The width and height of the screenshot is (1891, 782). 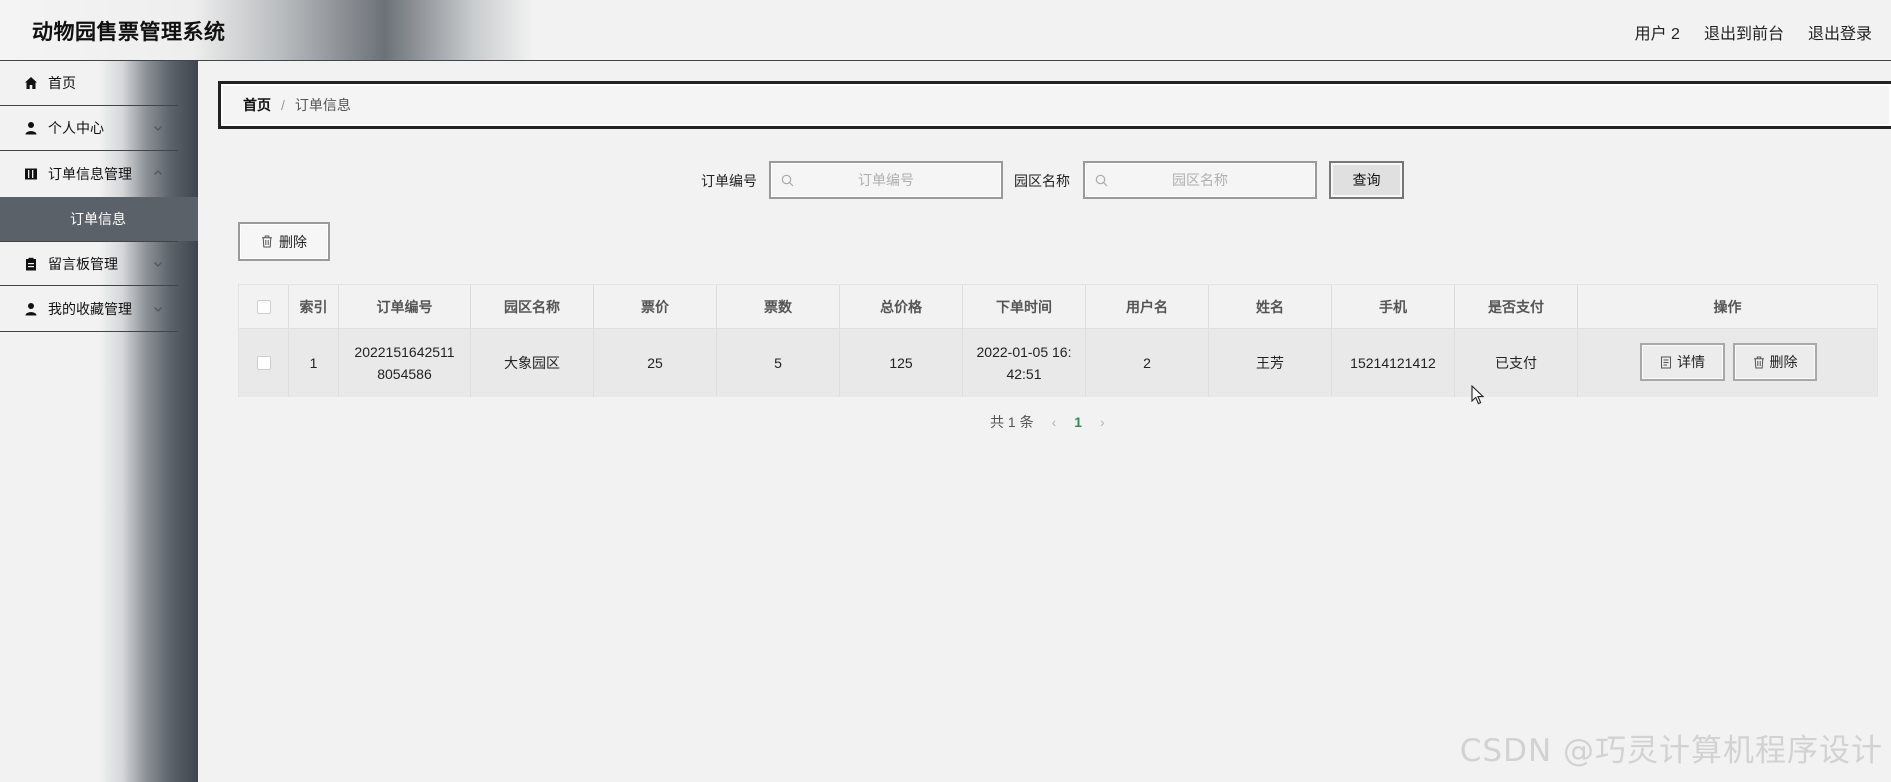 I want to click on top-header: 动物园售票管理系统 用户 2 退出到前台 退出登录, so click(x=945, y=30).